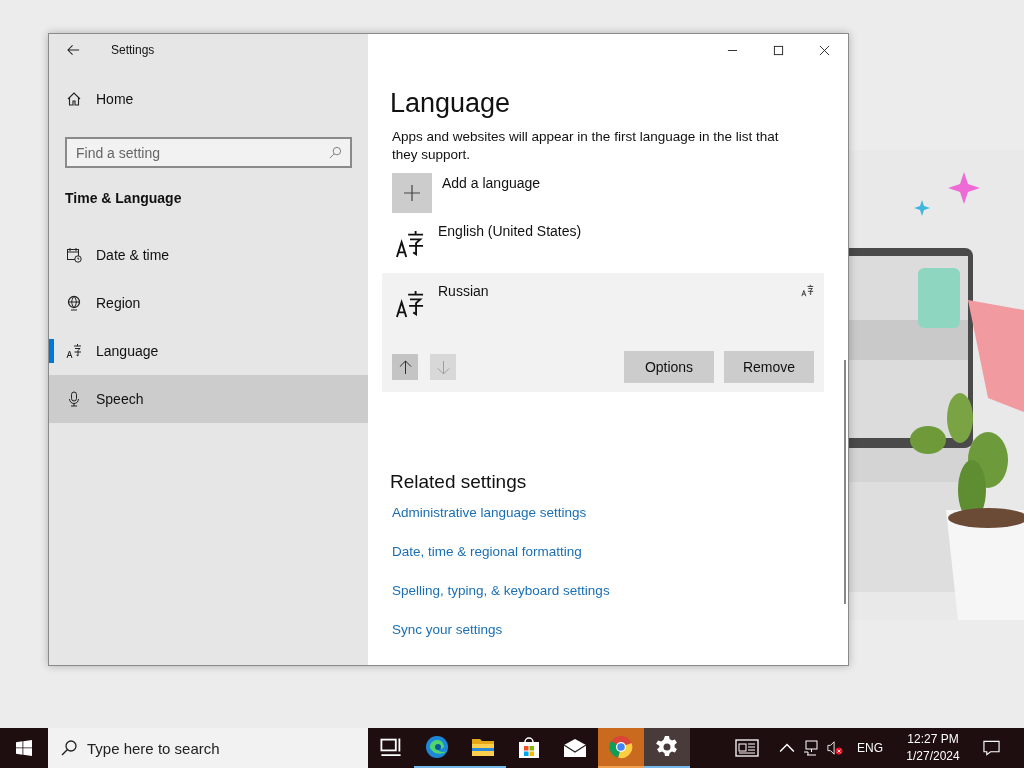 The image size is (1024, 768). I want to click on input-language-indicator: ENG, so click(870, 748).